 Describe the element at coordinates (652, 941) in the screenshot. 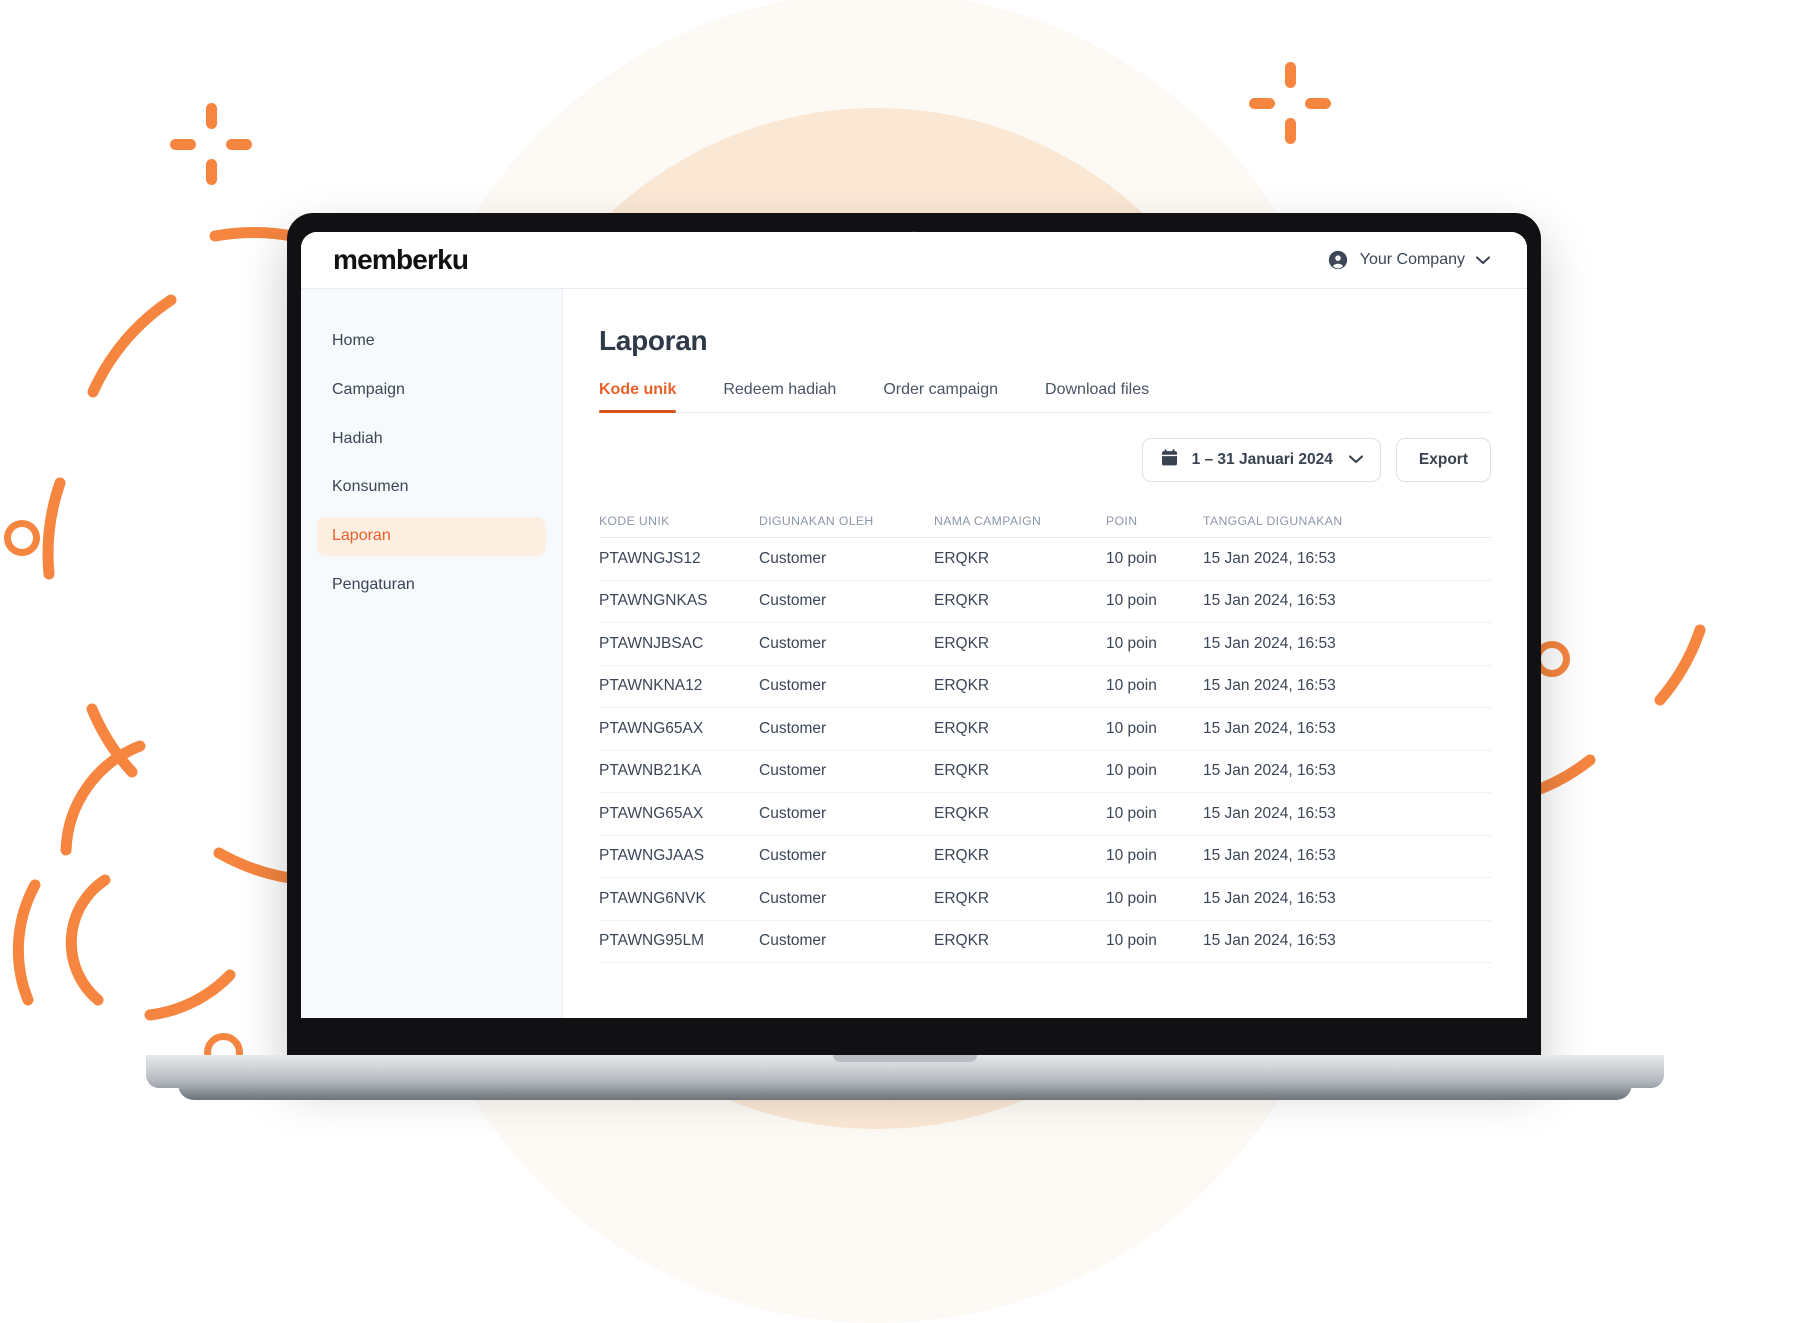

I see `cell-kode-unik: PTAWNG95LM` at that location.